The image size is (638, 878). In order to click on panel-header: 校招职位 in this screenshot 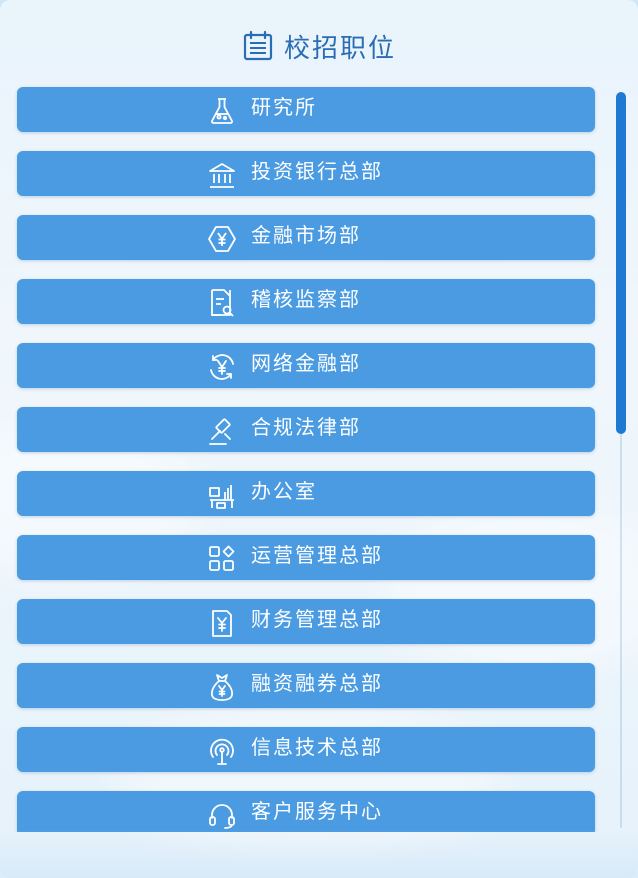, I will do `click(319, 46)`.